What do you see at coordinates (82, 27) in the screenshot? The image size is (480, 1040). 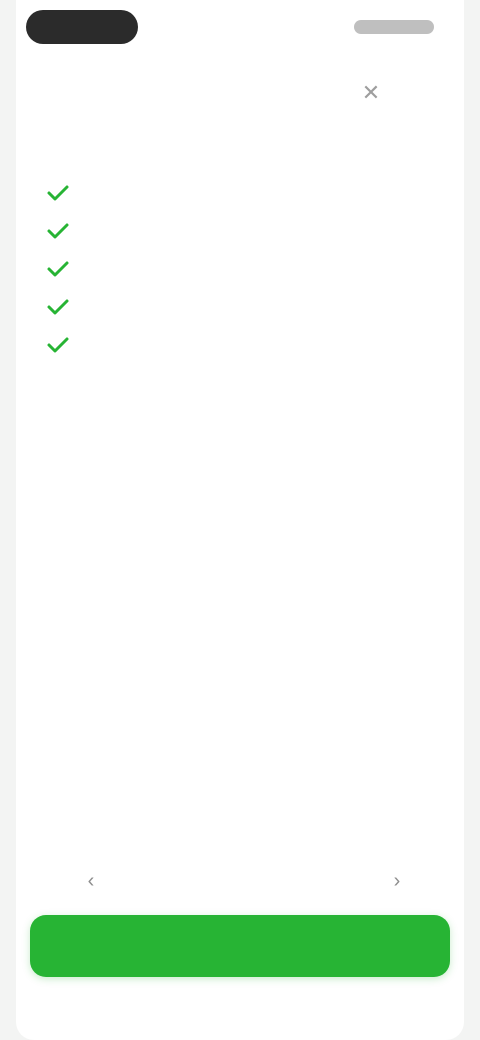 I see `status-pill` at bounding box center [82, 27].